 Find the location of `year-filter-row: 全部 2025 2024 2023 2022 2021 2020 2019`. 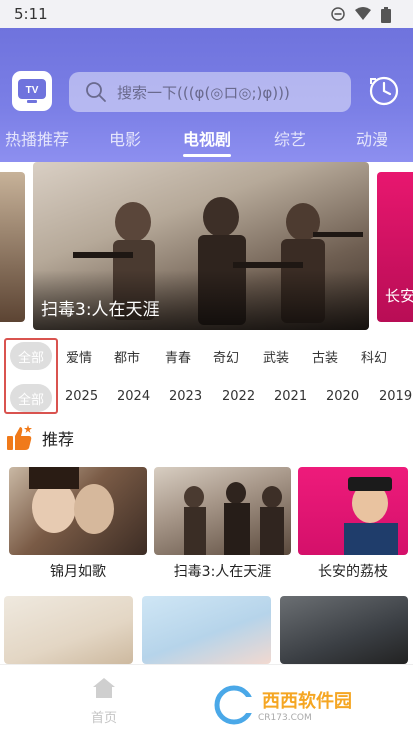

year-filter-row: 全部 2025 2024 2023 2022 2021 2020 2019 is located at coordinates (206, 398).